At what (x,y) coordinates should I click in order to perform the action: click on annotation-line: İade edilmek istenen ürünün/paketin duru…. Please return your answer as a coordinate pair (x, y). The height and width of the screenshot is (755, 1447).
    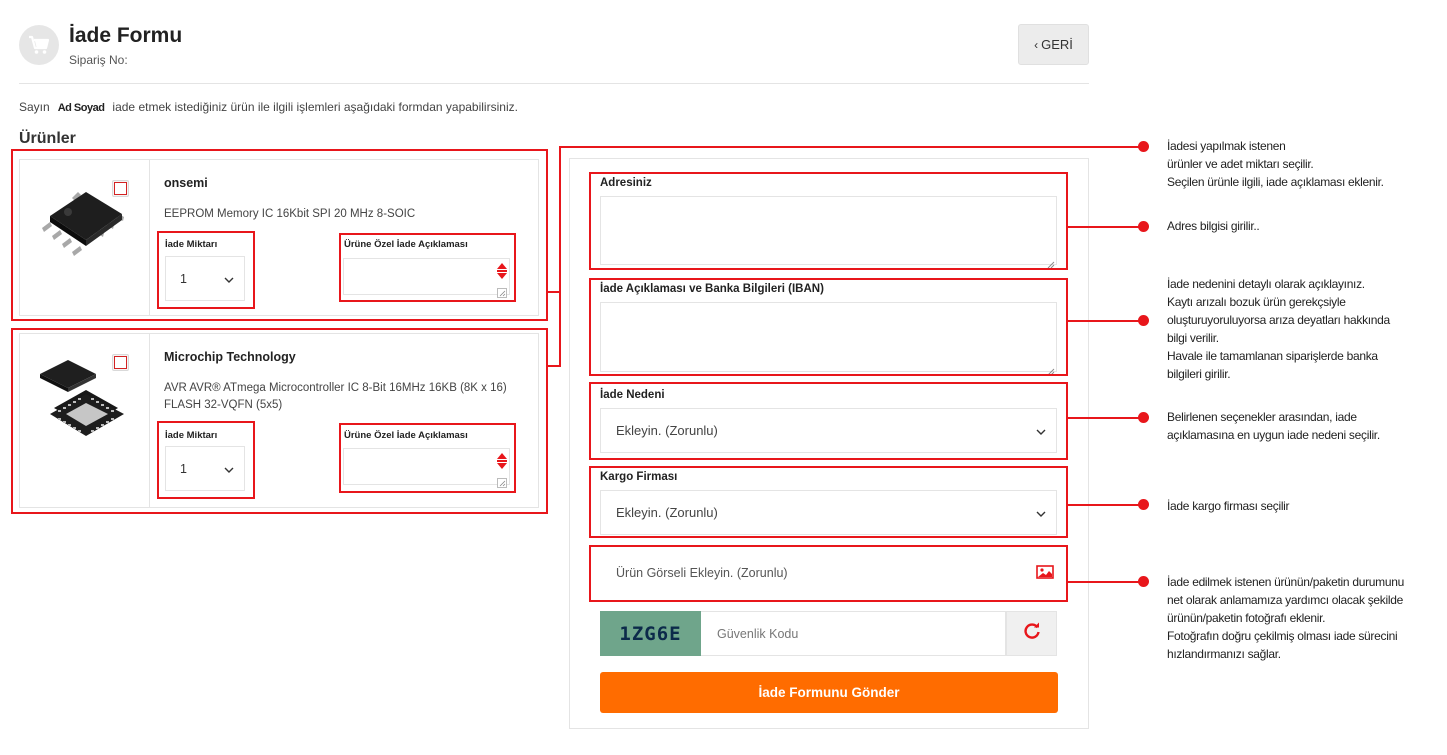
    Looking at the image, I should click on (1285, 582).